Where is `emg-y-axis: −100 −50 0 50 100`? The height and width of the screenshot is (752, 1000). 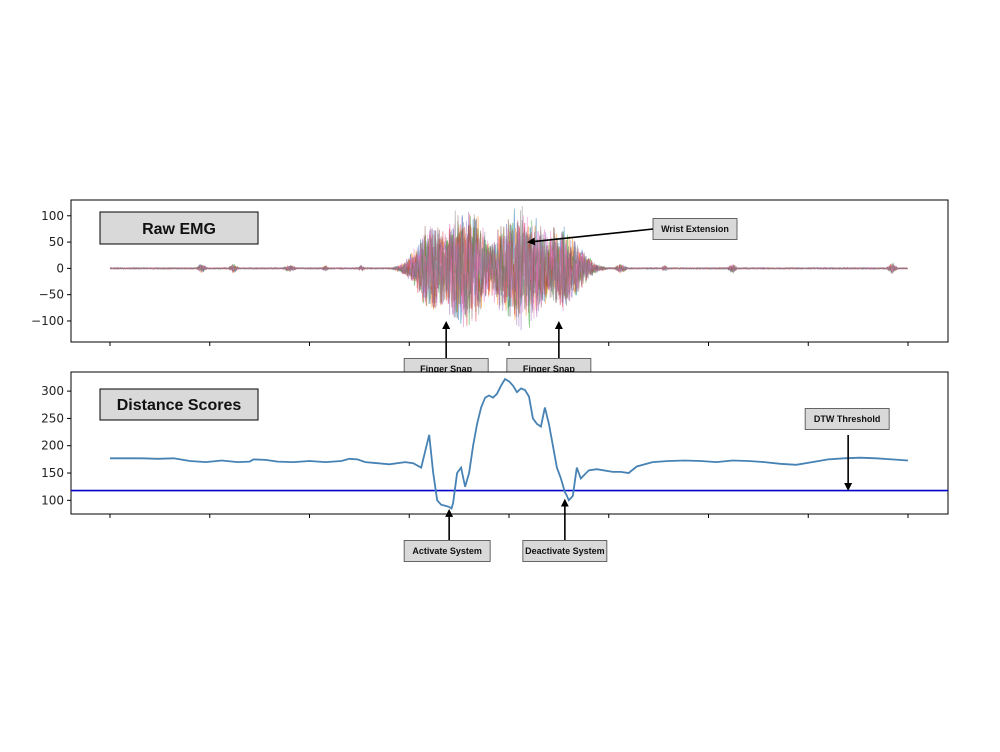 emg-y-axis: −100 −50 0 50 100 is located at coordinates (51, 268).